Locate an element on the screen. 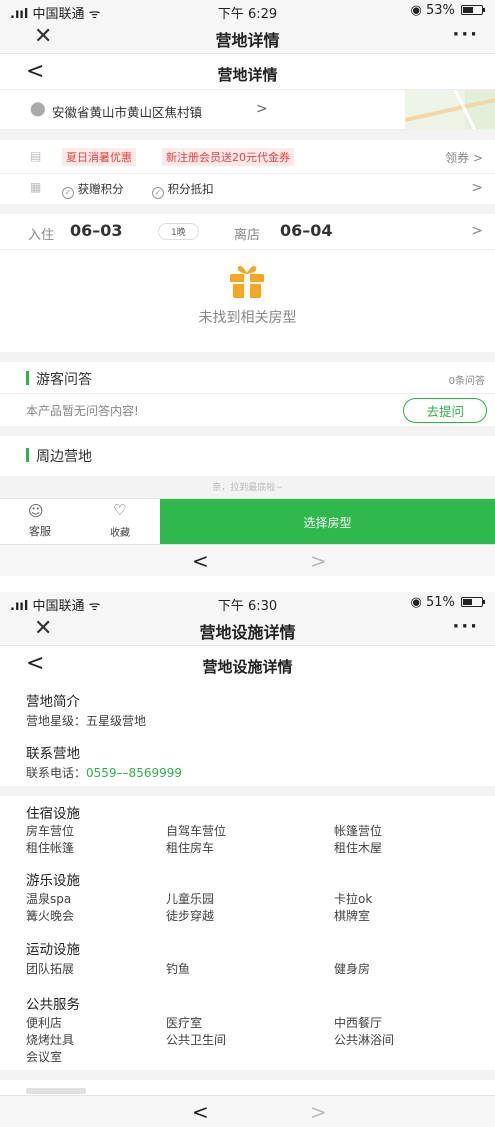  select-room-button: 选择房型 is located at coordinates (327, 522).